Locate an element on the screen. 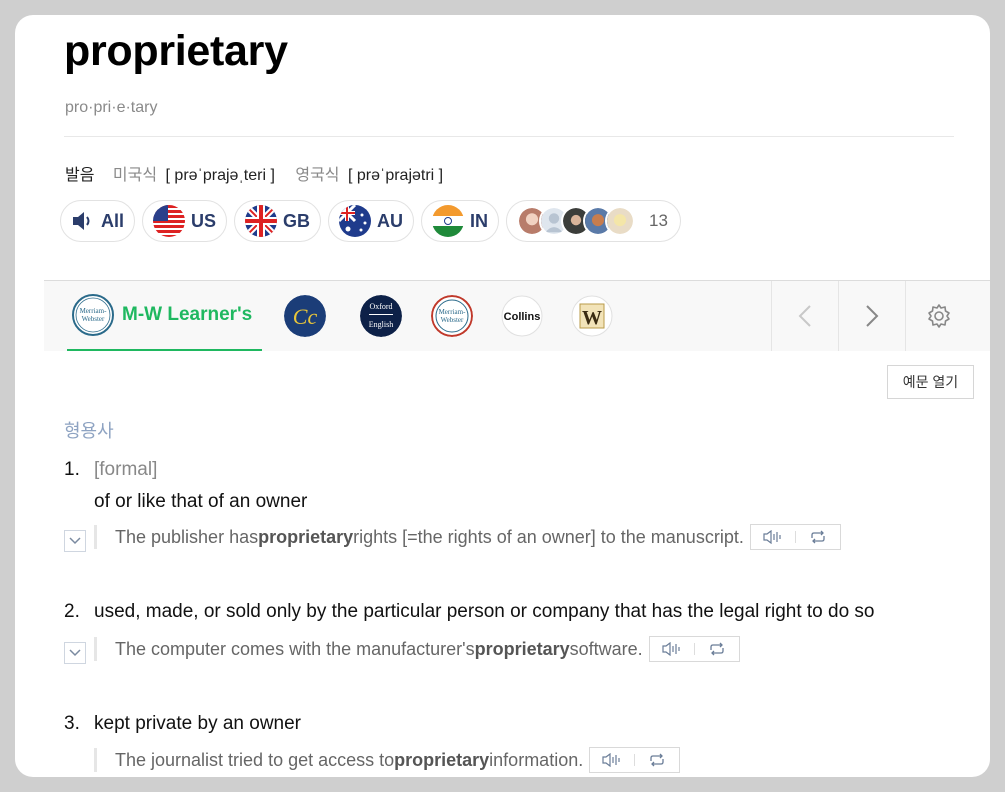  in-flag-icon is located at coordinates (448, 221).